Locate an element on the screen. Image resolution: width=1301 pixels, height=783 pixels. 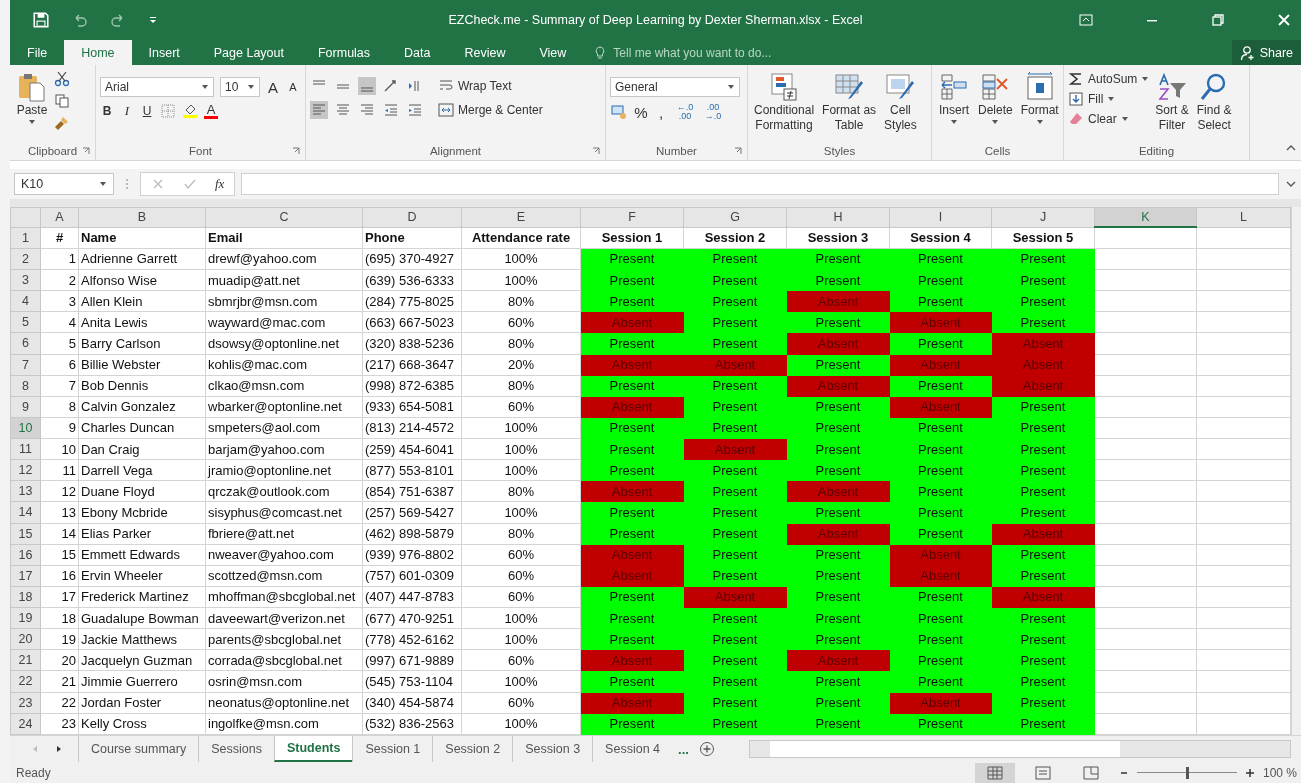
zoom-in-icon is located at coordinates (1249, 772).